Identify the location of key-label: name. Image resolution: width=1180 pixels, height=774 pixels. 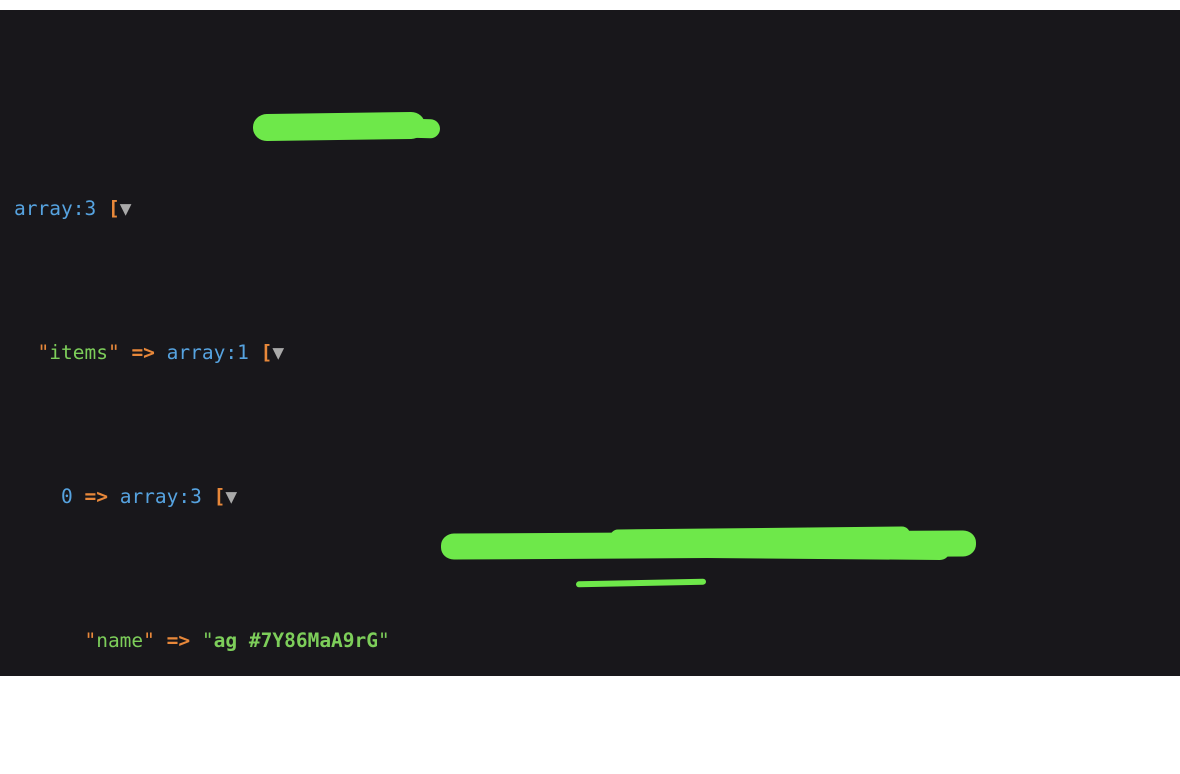
(120, 640).